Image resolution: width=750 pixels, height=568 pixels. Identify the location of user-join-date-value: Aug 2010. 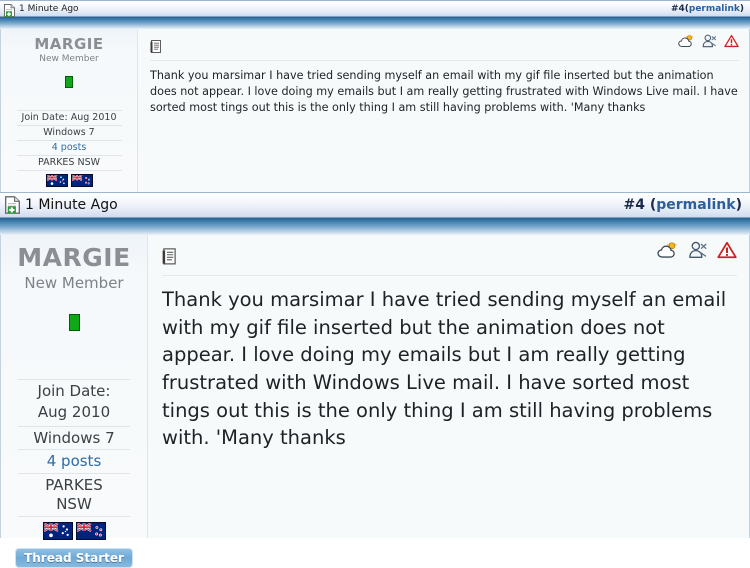
(74, 411).